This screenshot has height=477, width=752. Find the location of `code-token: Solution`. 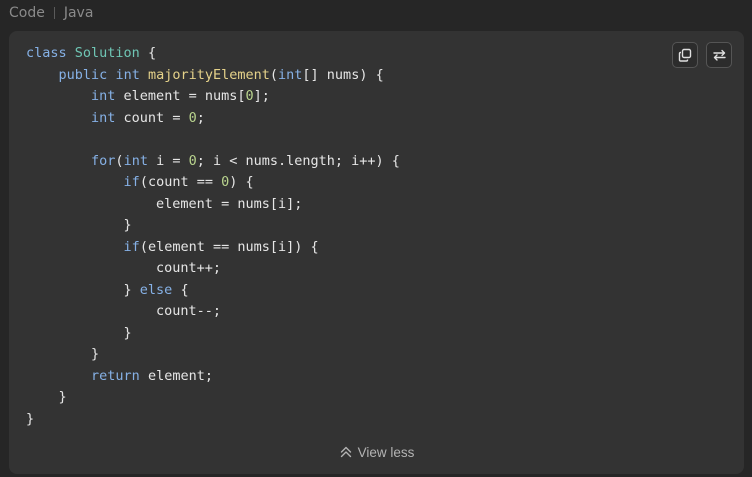

code-token: Solution is located at coordinates (107, 53).